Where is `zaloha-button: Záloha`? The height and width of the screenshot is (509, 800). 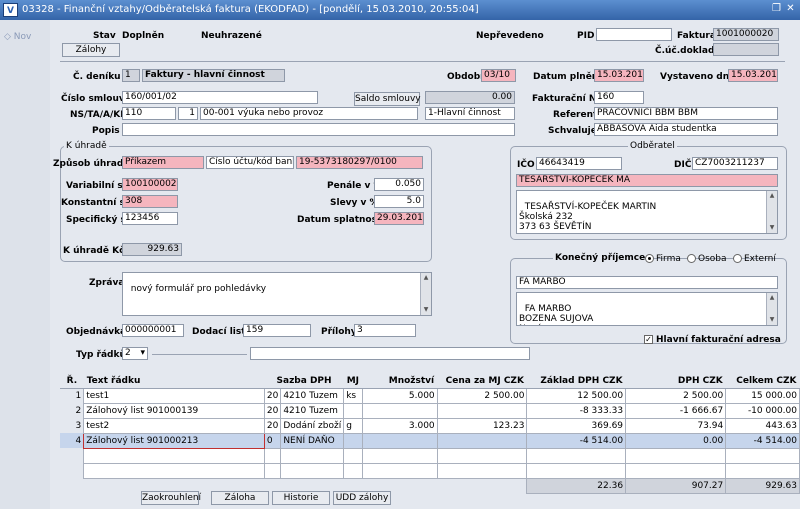 zaloha-button: Záloha is located at coordinates (240, 498).